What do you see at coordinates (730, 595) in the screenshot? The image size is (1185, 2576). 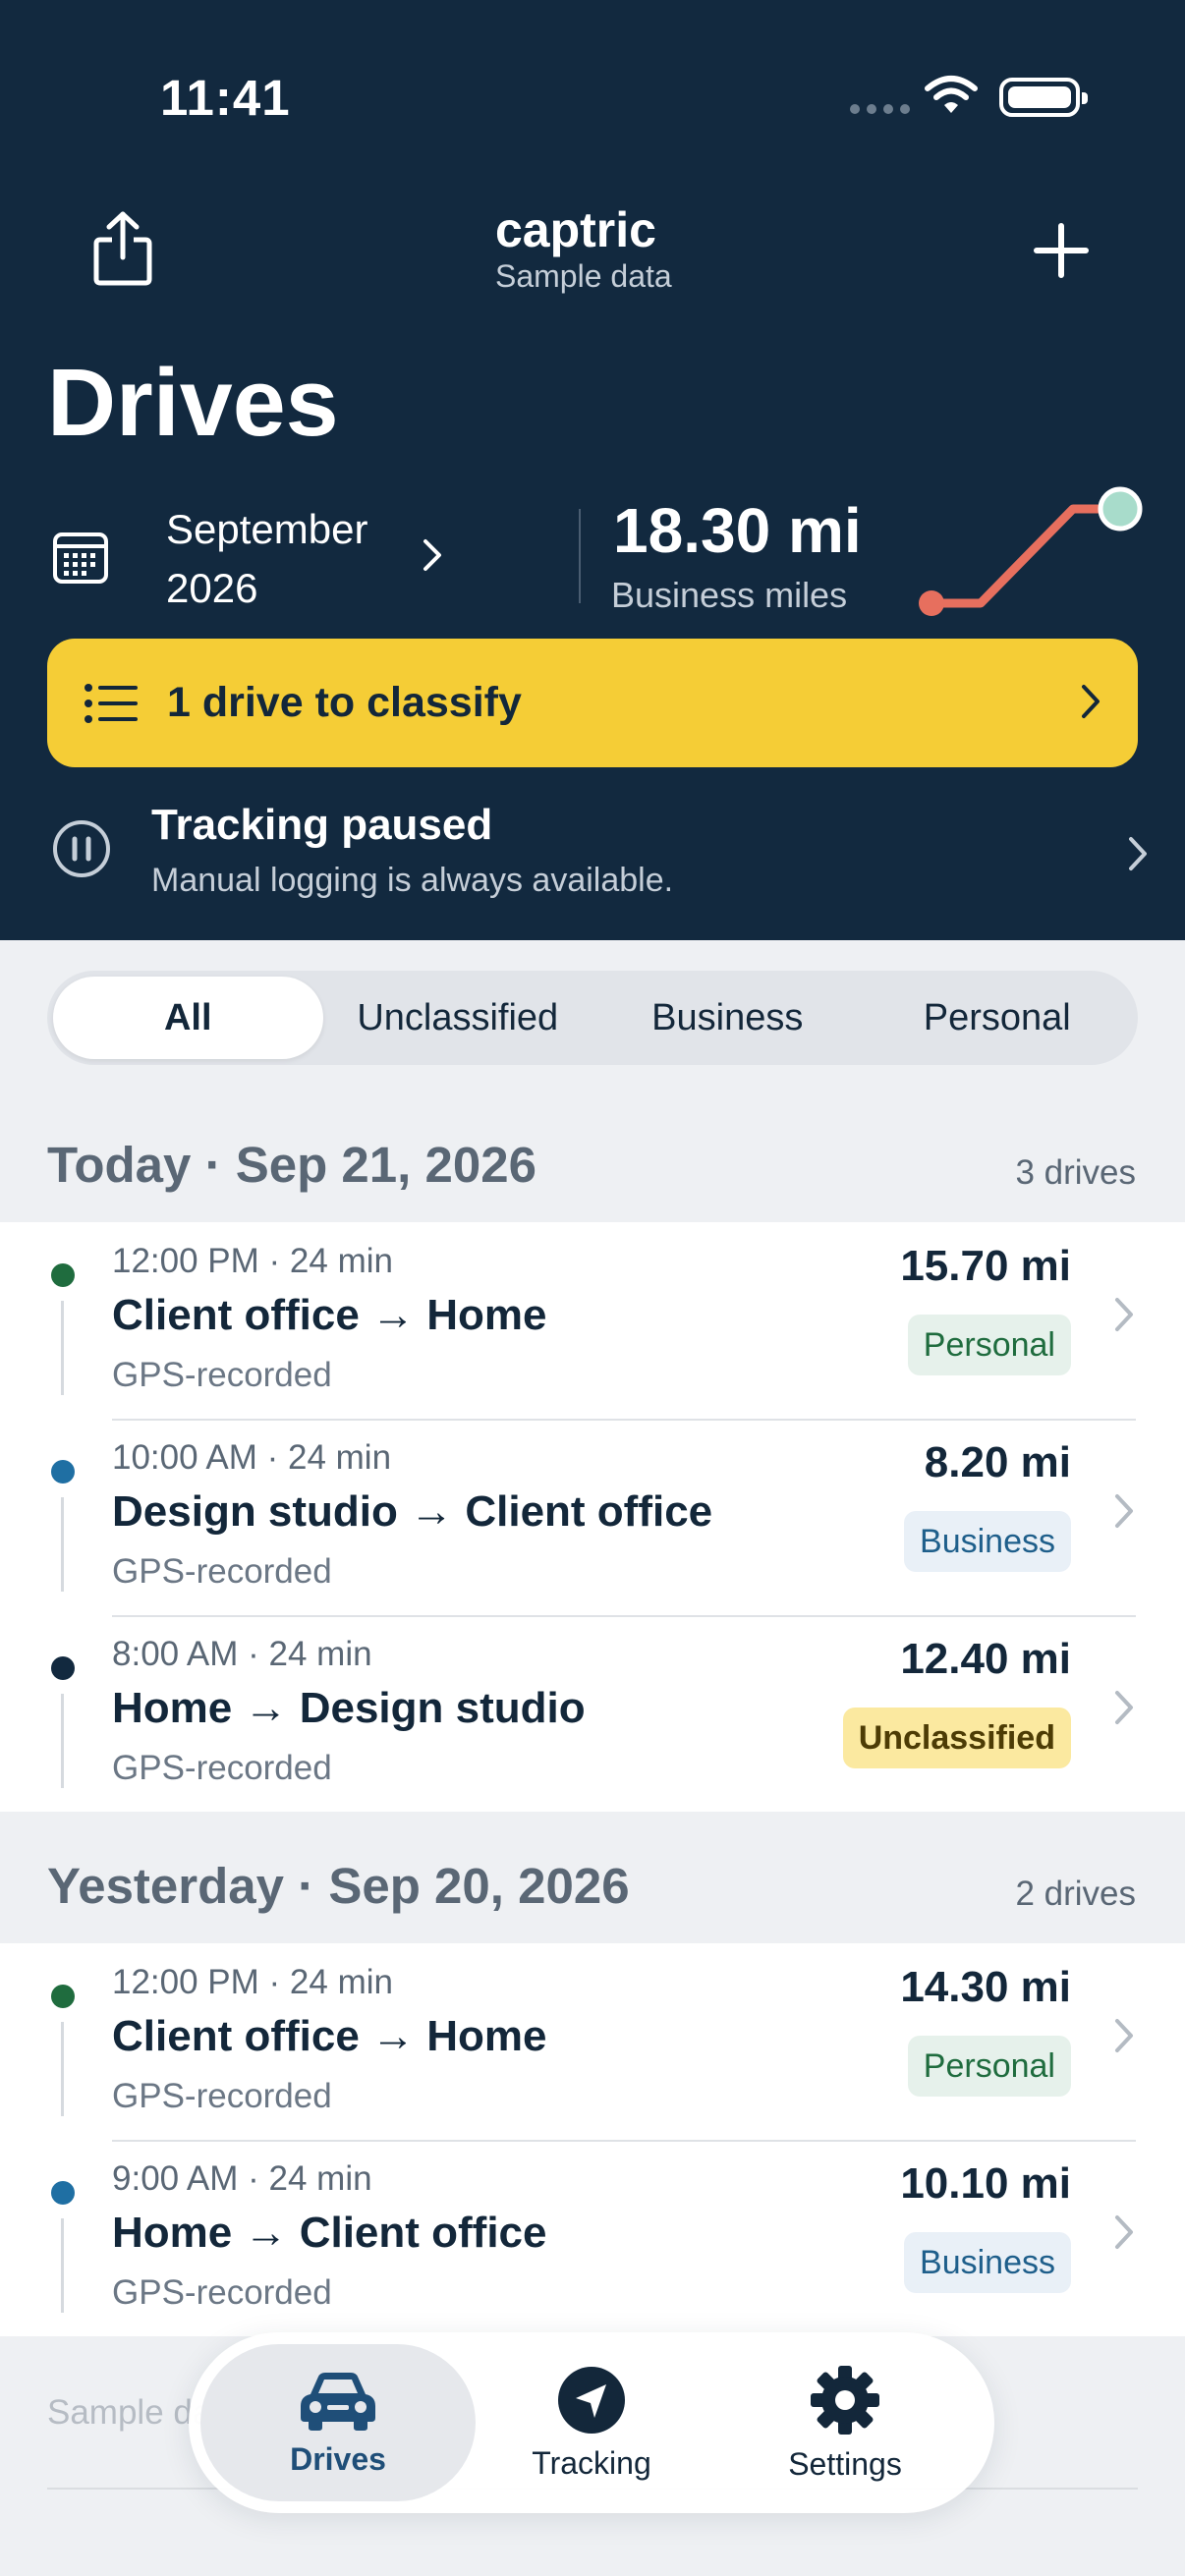 I see `business-miles-label: Business miles` at bounding box center [730, 595].